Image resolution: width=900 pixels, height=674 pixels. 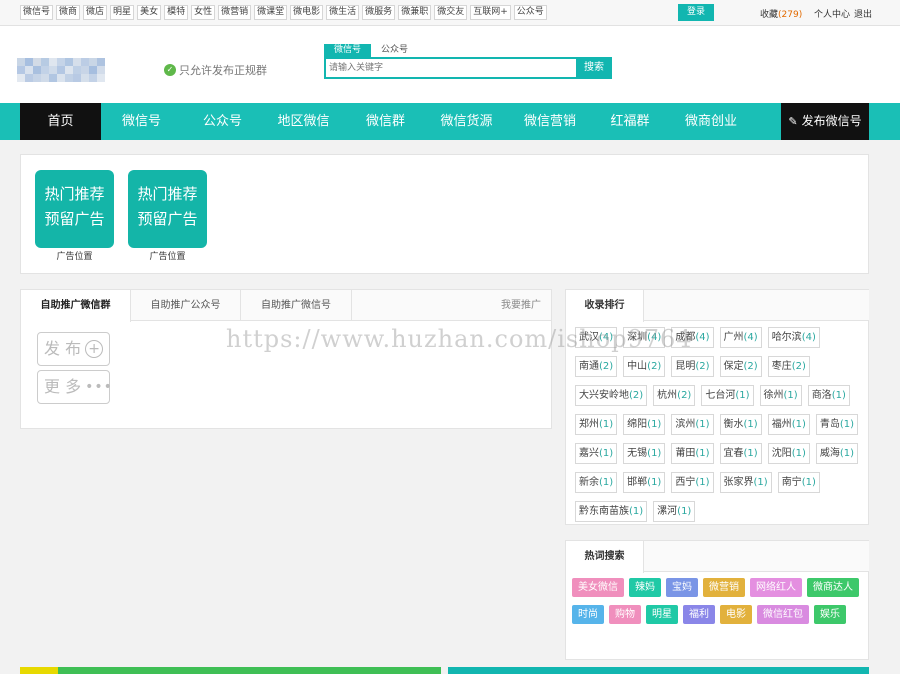 What do you see at coordinates (644, 482) in the screenshot?
I see `city-chip: 邯郸(1)` at bounding box center [644, 482].